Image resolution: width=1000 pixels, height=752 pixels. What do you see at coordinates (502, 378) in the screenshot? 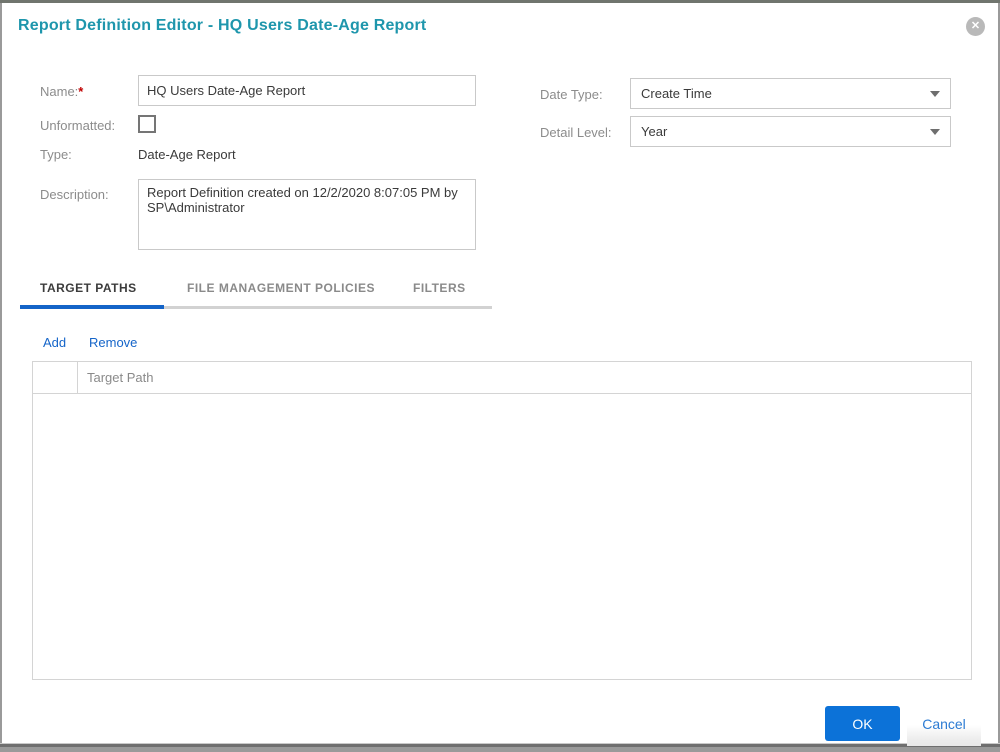
I see `table-header-row: Target Path` at bounding box center [502, 378].